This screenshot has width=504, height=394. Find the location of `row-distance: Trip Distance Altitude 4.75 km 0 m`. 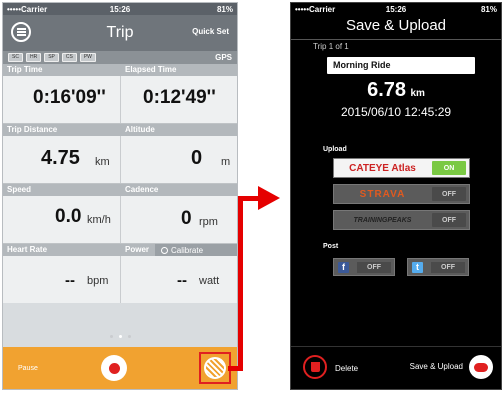

row-distance: Trip Distance Altitude 4.75 km 0 m is located at coordinates (120, 154).